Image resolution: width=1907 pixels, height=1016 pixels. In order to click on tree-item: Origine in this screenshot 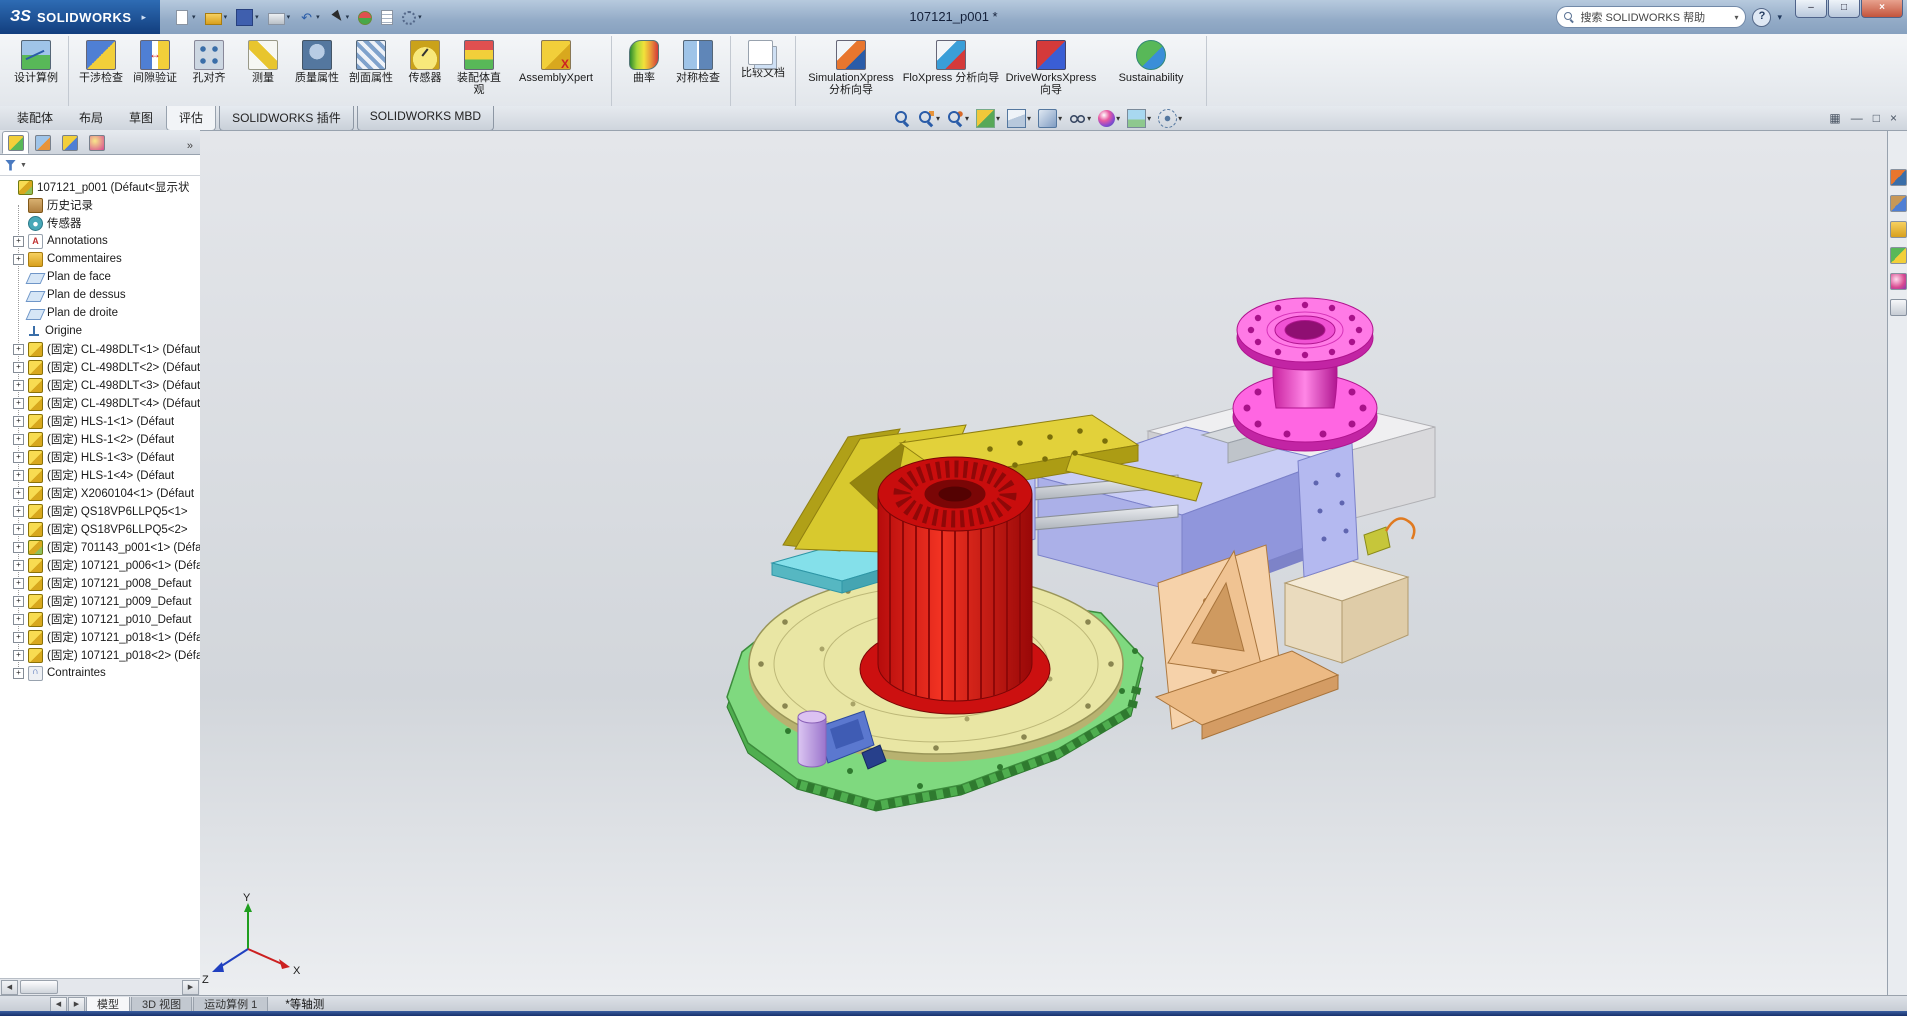, I will do `click(100, 331)`.